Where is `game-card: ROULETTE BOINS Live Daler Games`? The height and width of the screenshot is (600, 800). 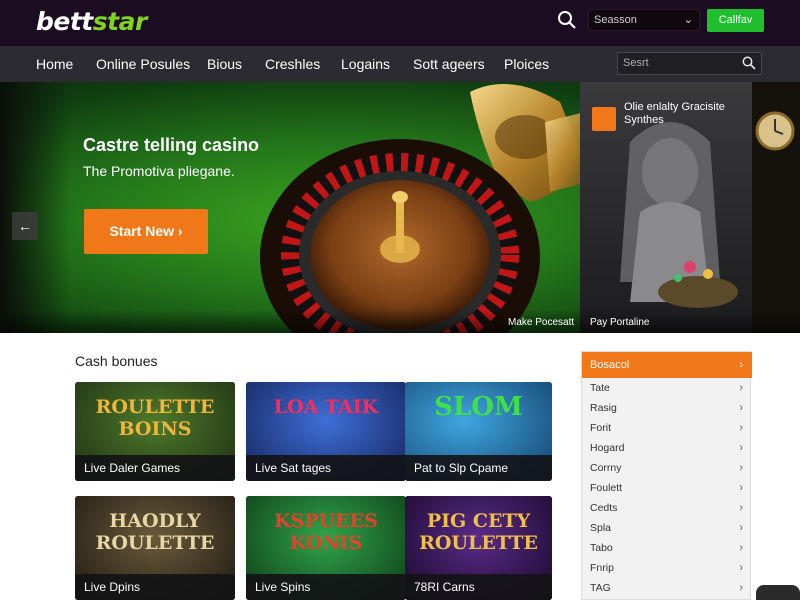
game-card: ROULETTE BOINS Live Daler Games is located at coordinates (155, 431).